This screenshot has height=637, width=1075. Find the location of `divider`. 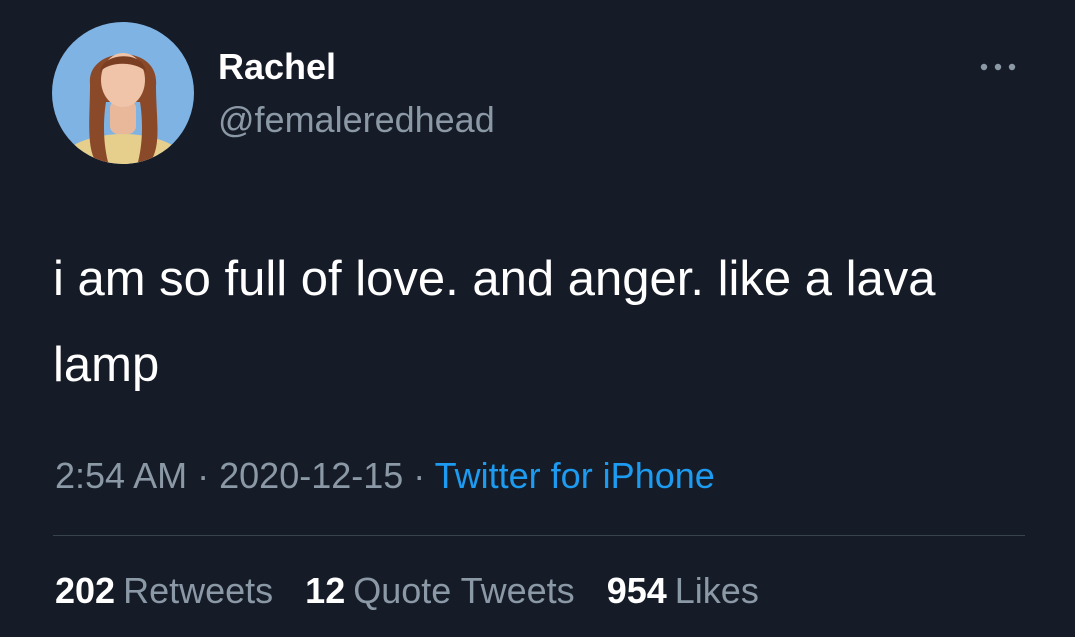

divider is located at coordinates (539, 535).